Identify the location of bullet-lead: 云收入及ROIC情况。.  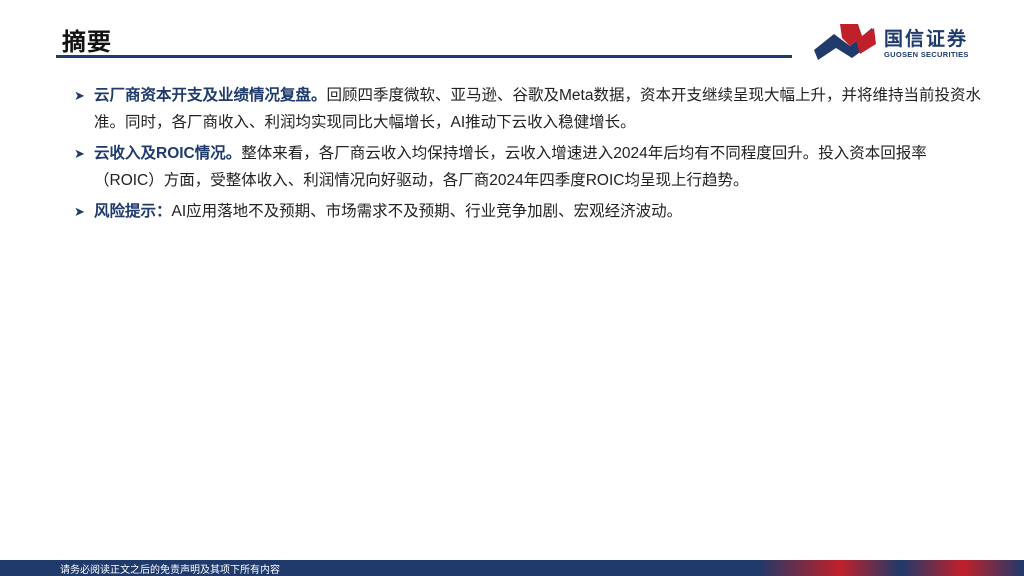
(168, 153).